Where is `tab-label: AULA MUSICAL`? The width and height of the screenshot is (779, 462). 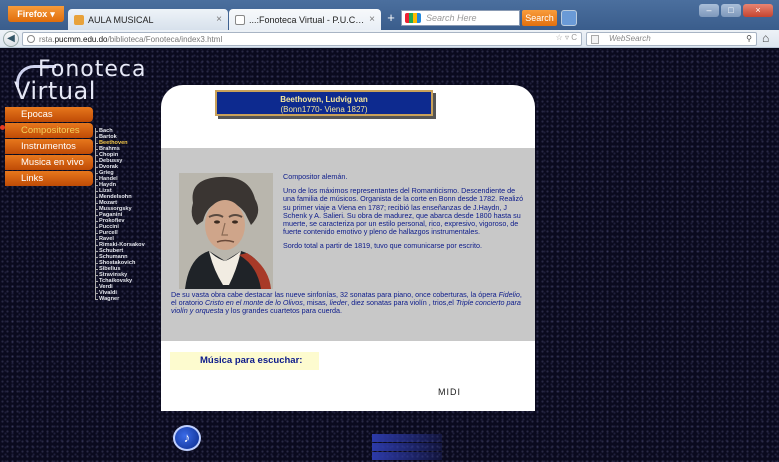 tab-label: AULA MUSICAL is located at coordinates (121, 19).